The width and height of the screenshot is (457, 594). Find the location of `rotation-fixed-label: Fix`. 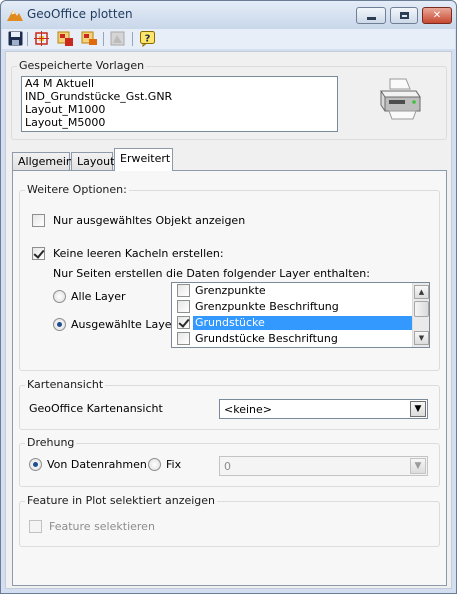

rotation-fixed-label: Fix is located at coordinates (174, 464).